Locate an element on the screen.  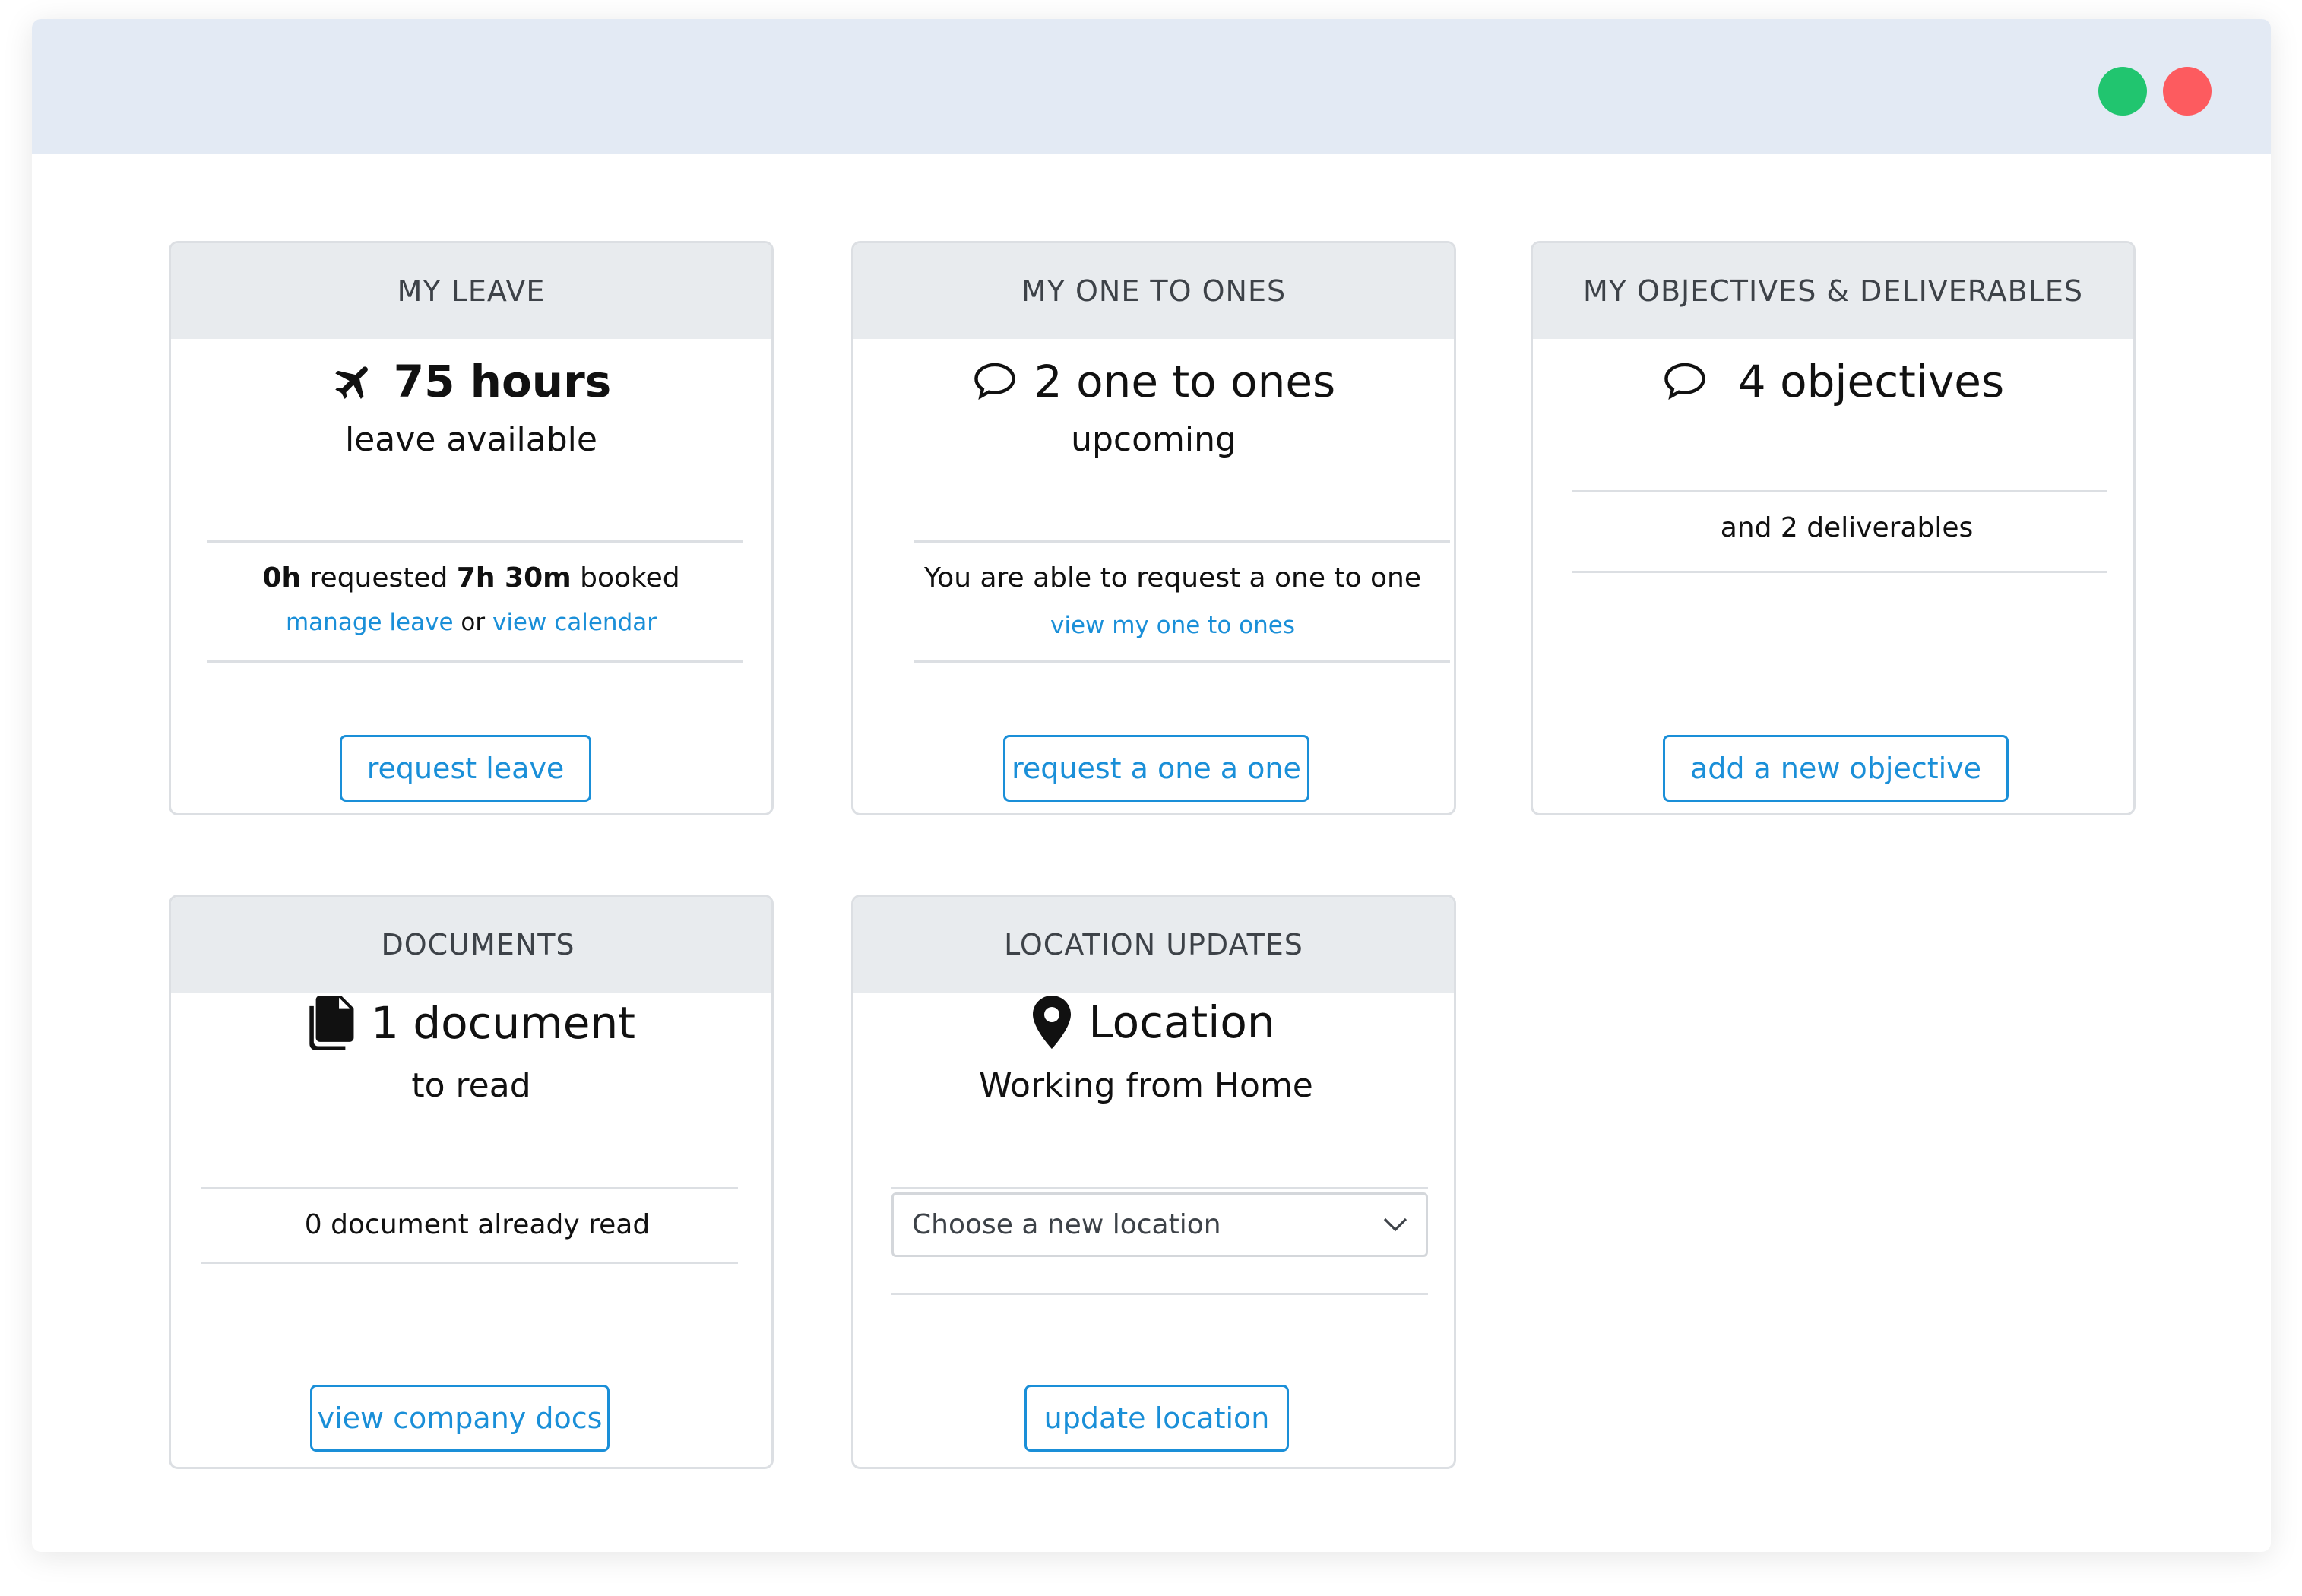
one-to-ones-info: You are able to request a one to one is located at coordinates (1172, 578).